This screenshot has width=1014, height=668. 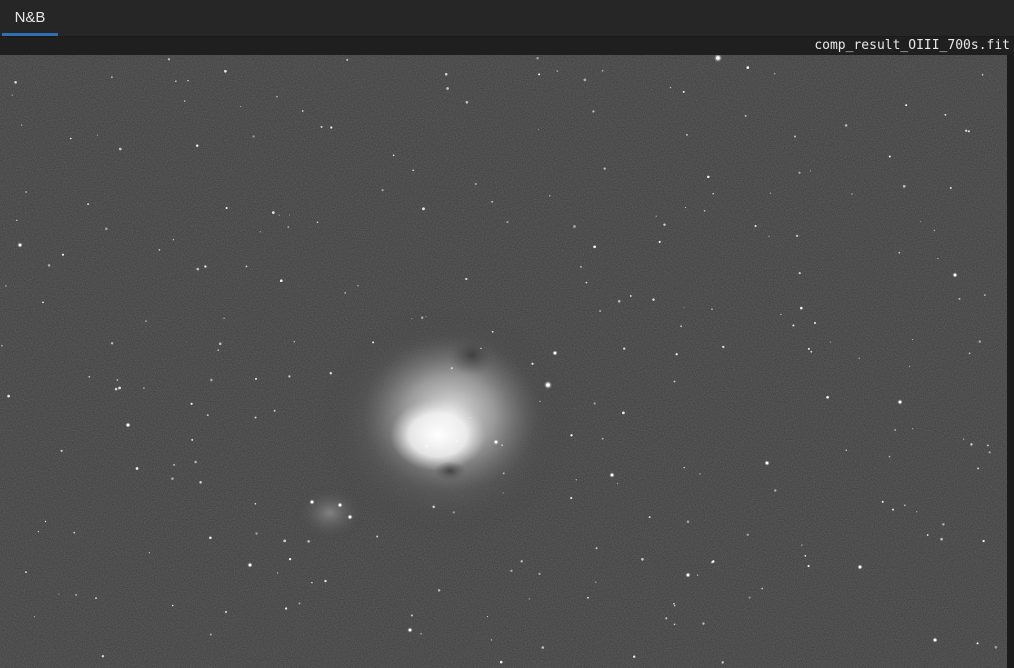 I want to click on image-filename: comp_result_OIII_700s.fit, so click(x=912, y=45).